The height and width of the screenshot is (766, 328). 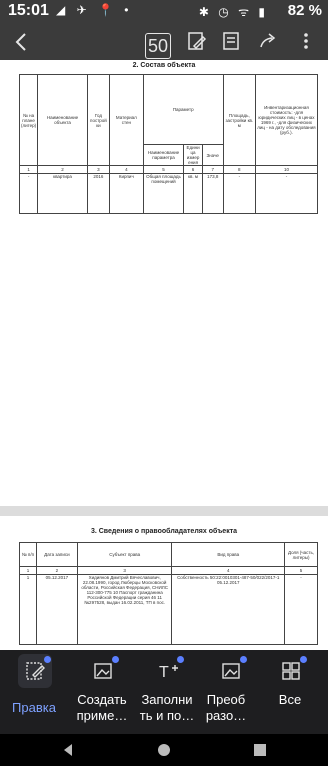 I want to click on section-title: 2. Состав объекта, so click(x=164, y=65).